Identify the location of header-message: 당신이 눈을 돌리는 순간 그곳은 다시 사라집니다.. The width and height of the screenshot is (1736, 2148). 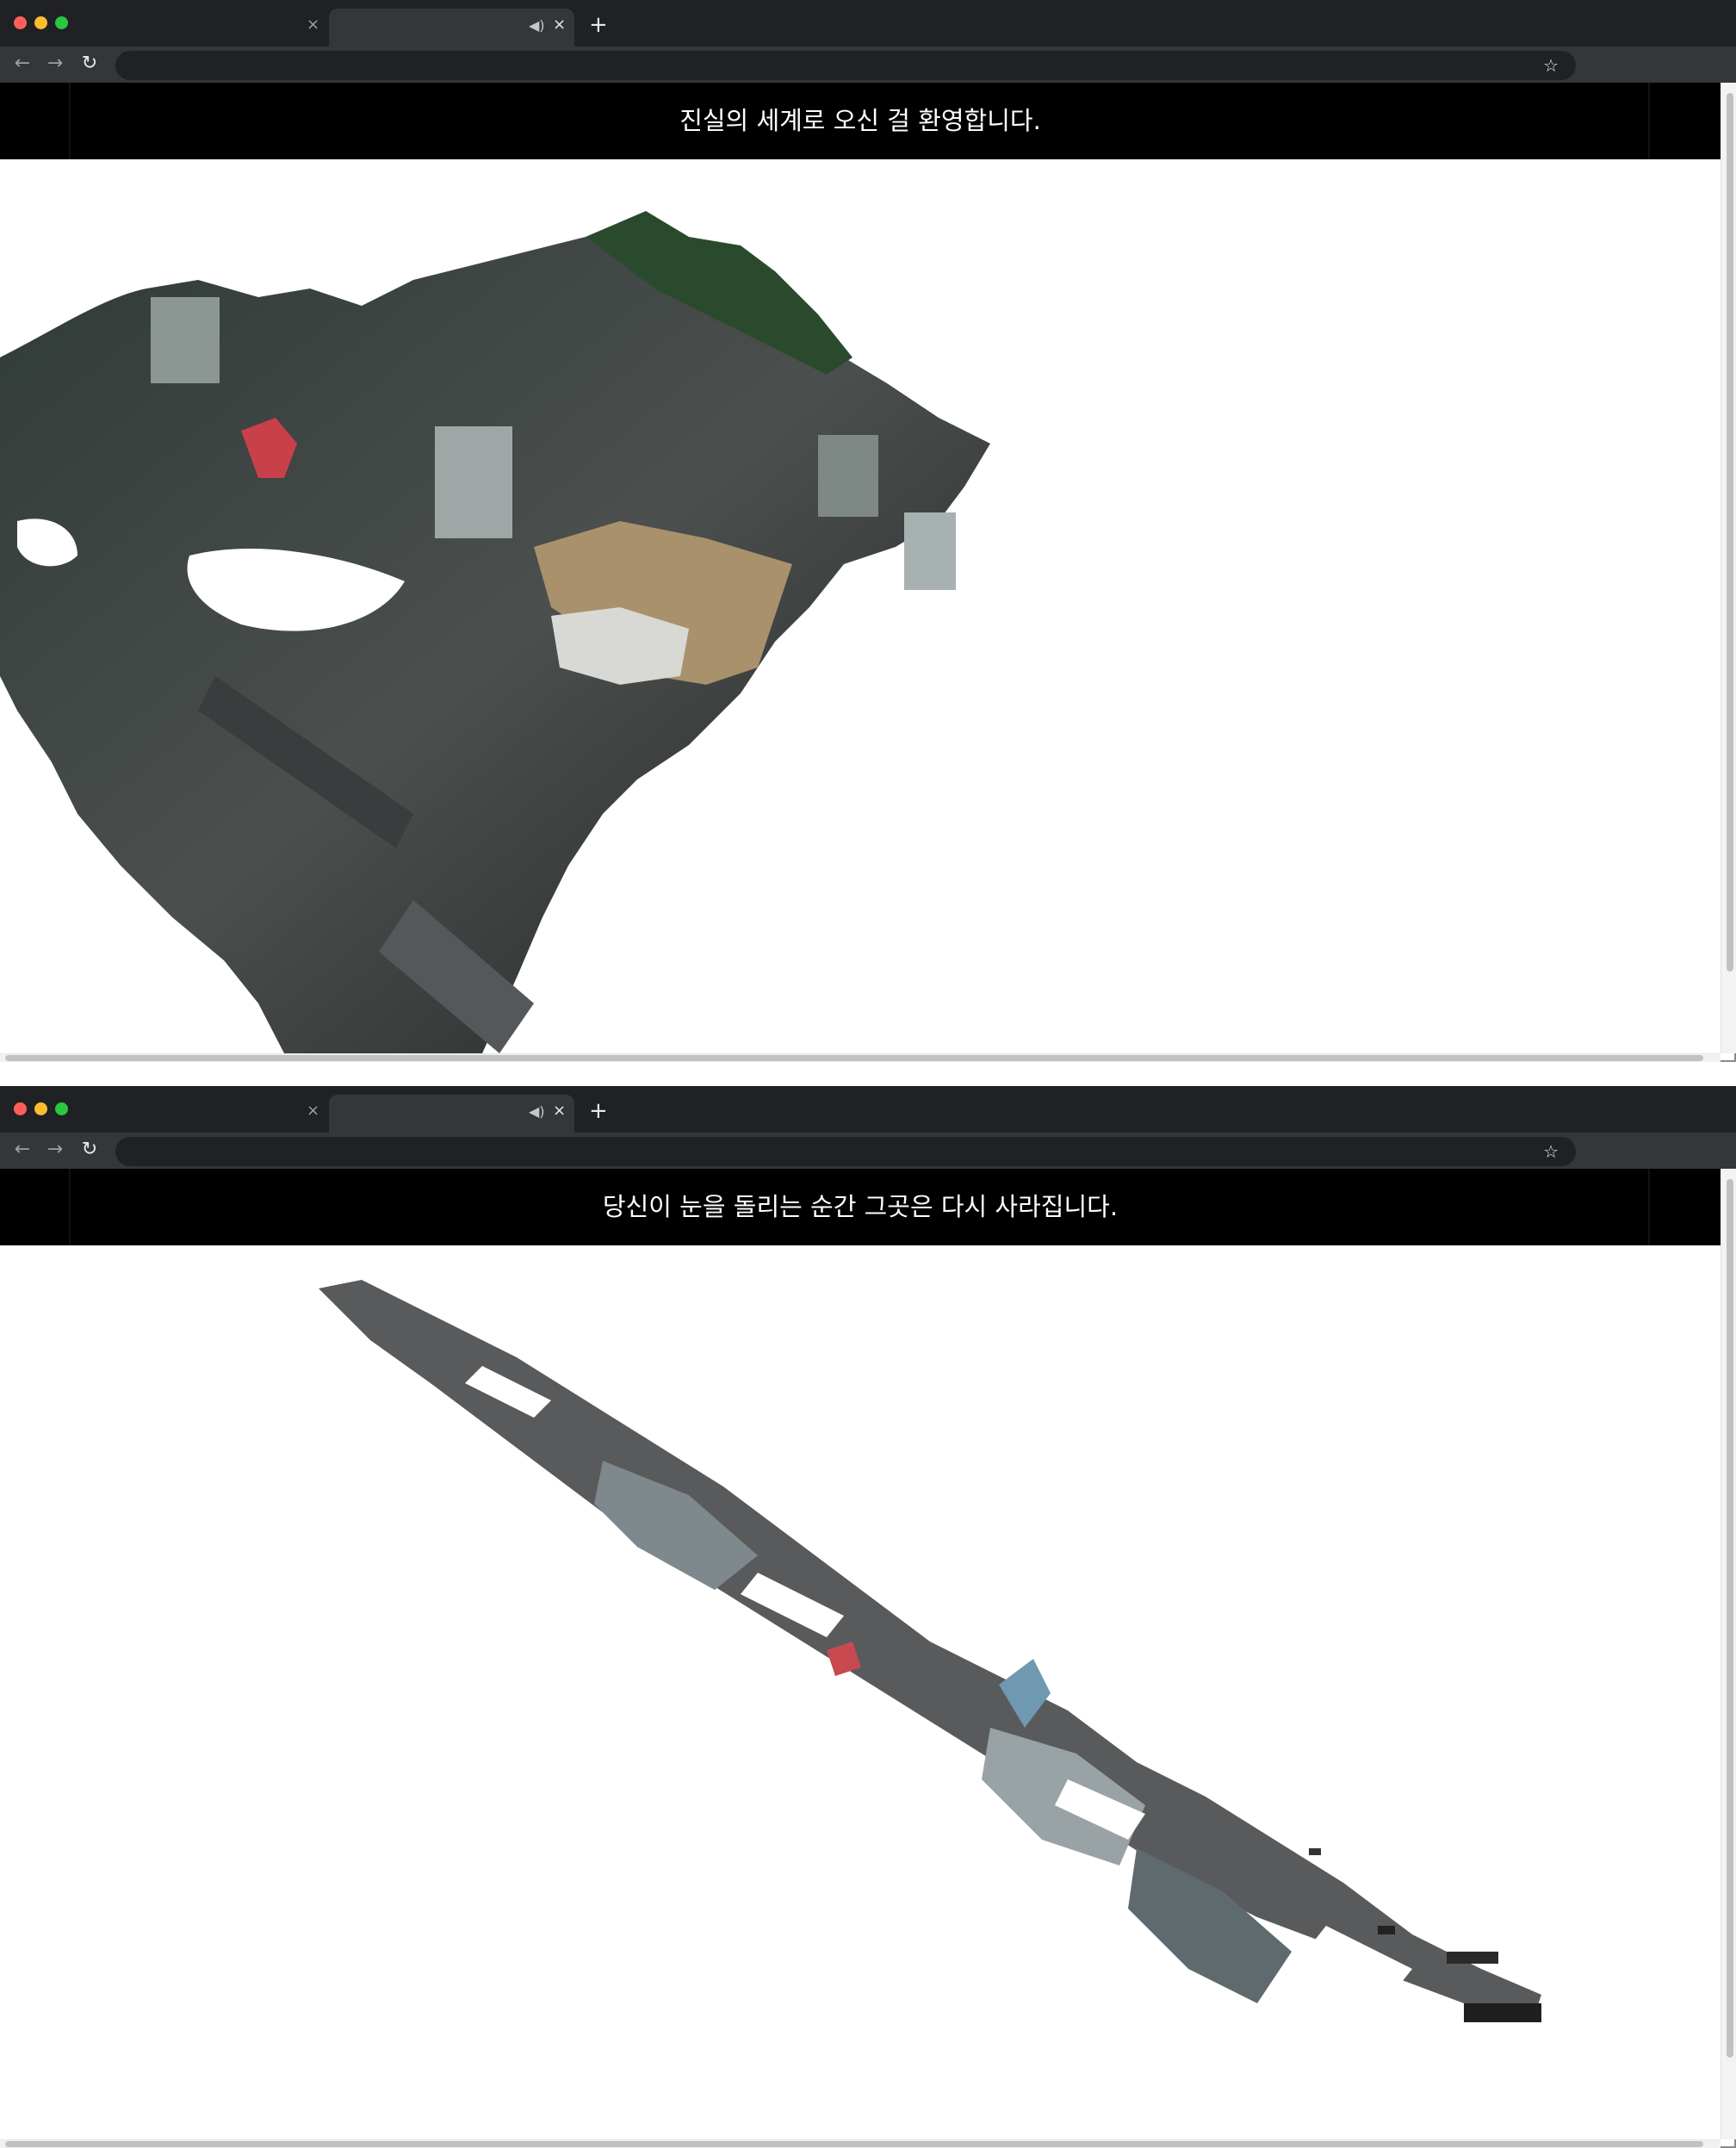
(861, 1206).